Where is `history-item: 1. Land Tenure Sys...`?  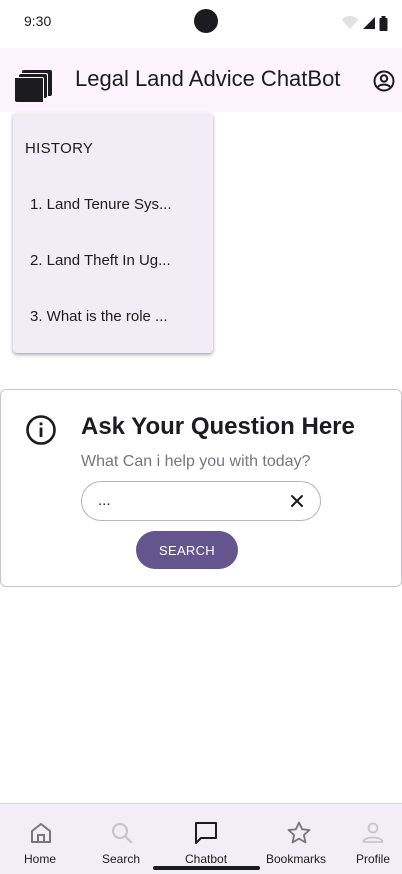 history-item: 1. Land Tenure Sys... is located at coordinates (100, 204).